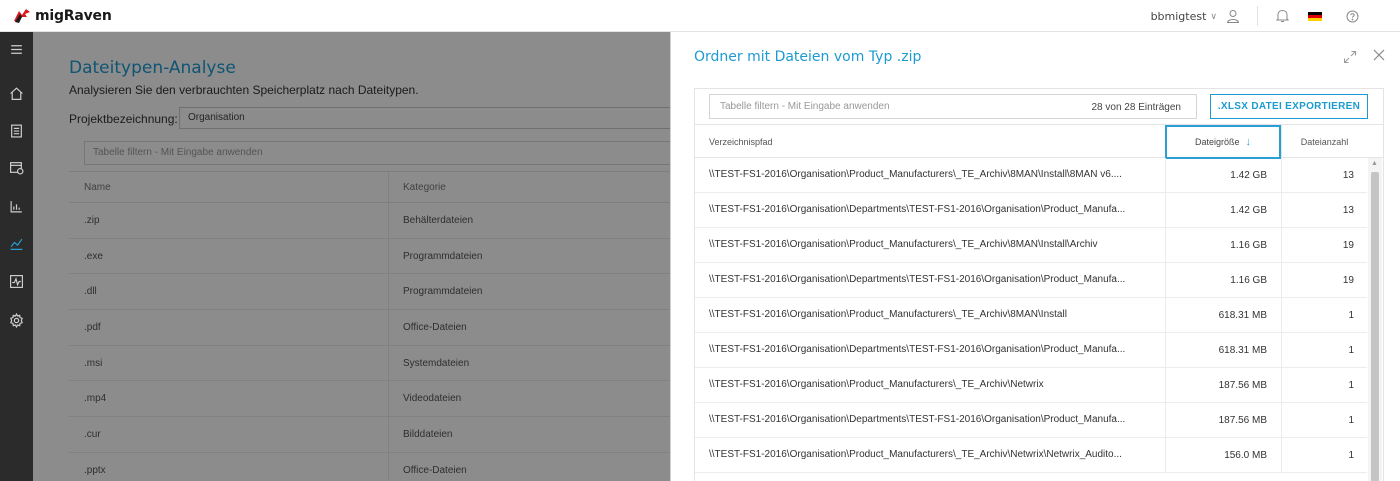  I want to click on table-header: Verzeichnispfad Dateigröße ↓ Dateianzahl, so click(1039, 141).